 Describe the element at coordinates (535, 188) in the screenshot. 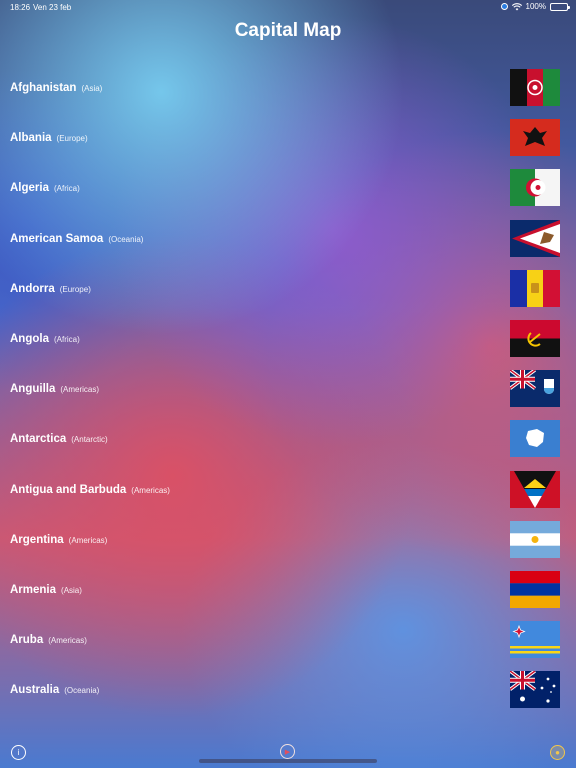

I see `algeria-flag-icon` at that location.